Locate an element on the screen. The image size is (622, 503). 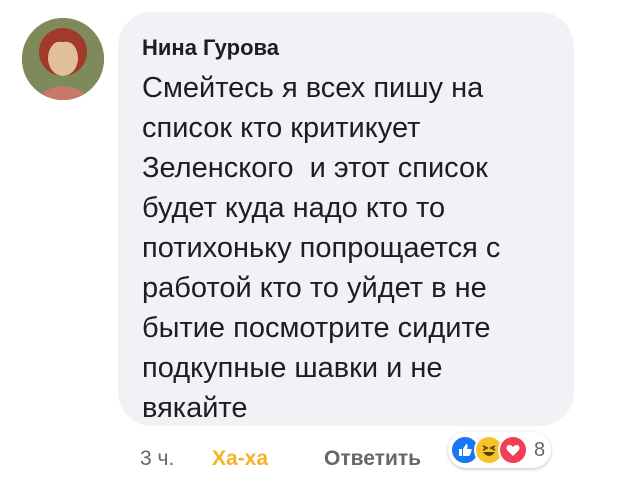
reply-button: Ответить is located at coordinates (372, 459).